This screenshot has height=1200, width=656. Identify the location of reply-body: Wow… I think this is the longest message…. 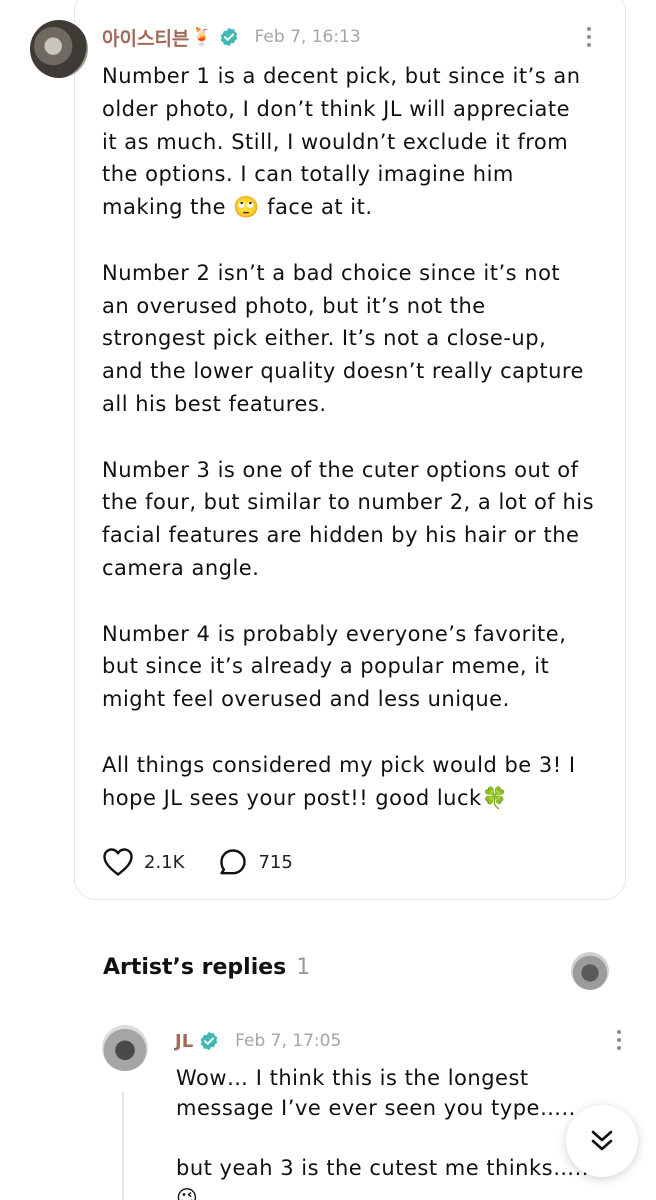
(396, 1131).